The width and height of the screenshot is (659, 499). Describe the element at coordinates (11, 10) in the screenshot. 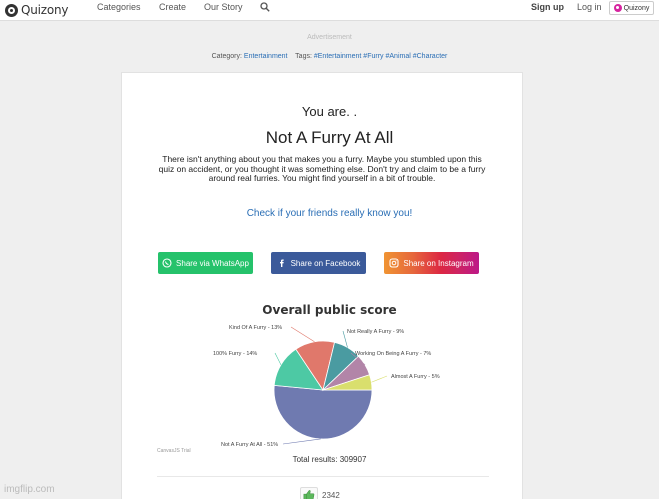

I see `quizony-logo-icon` at that location.